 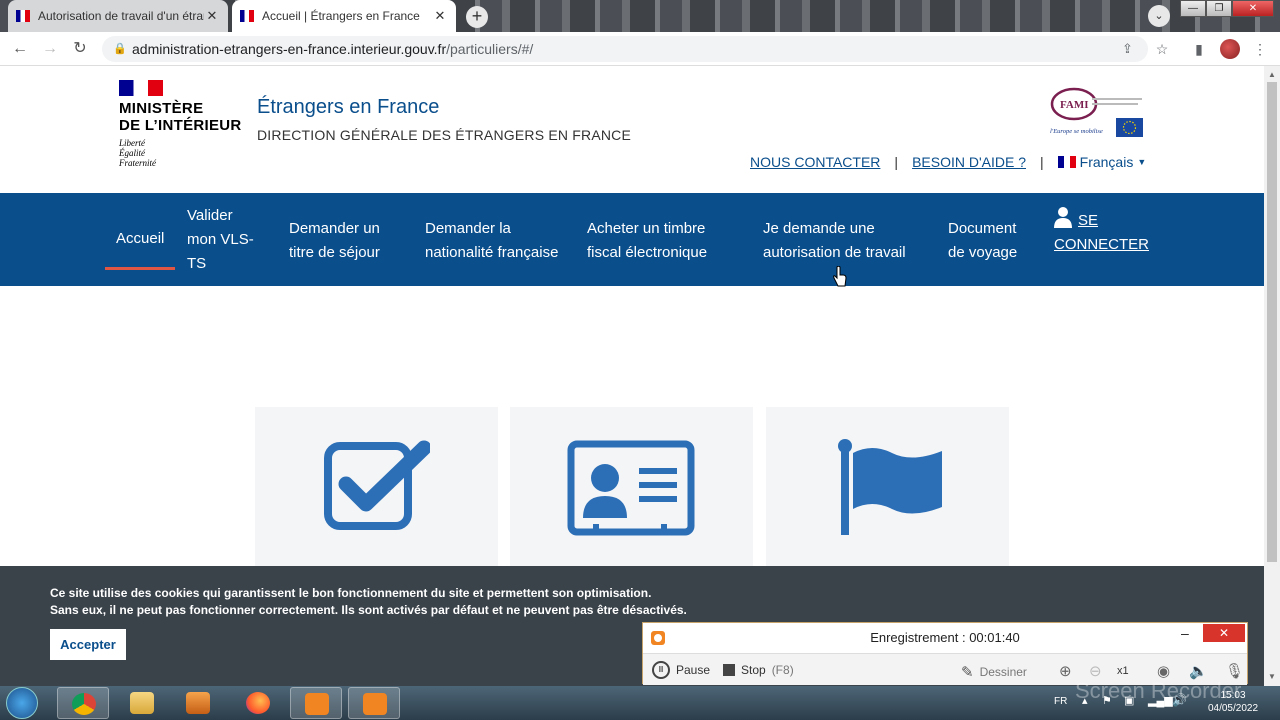 I want to click on chrome-icon, so click(x=84, y=704).